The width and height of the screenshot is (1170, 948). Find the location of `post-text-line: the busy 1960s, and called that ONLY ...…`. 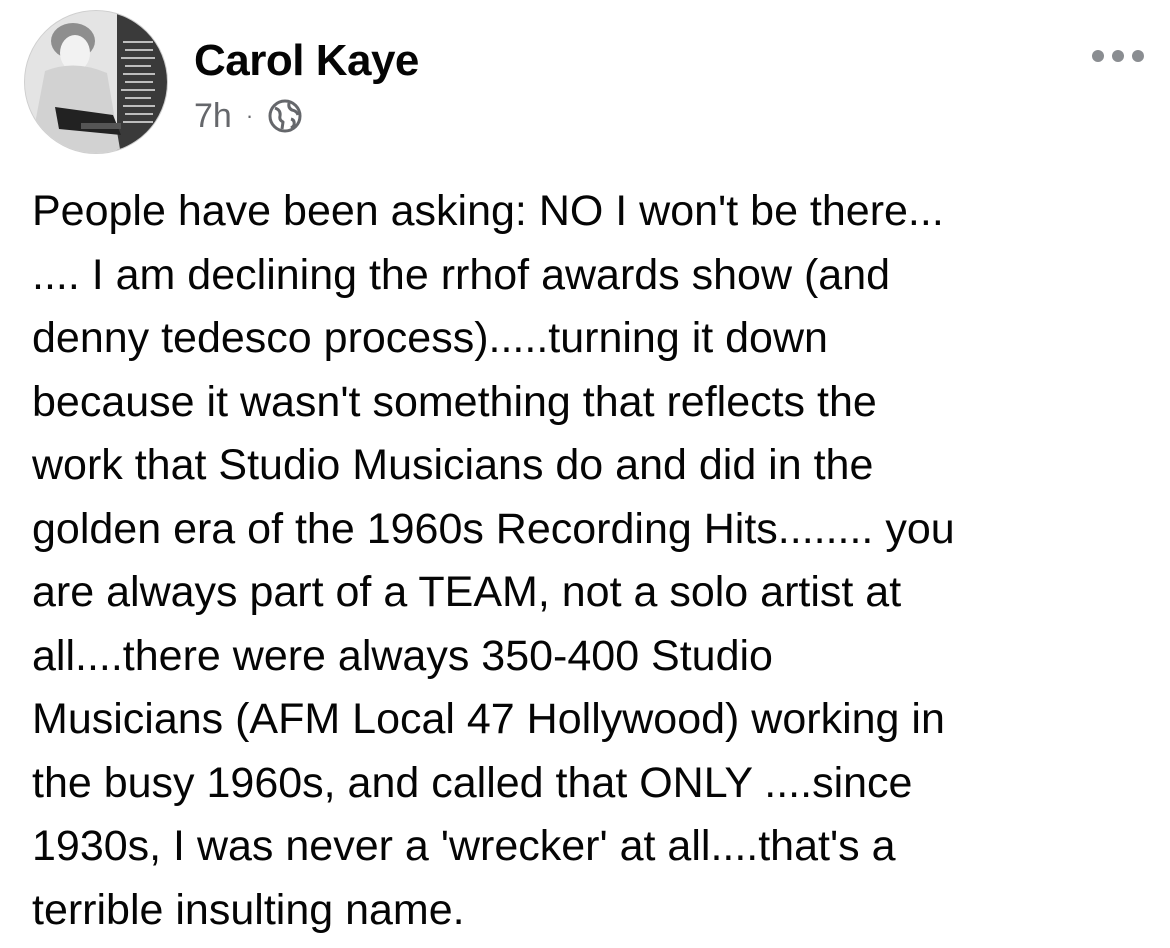

post-text-line: the busy 1960s, and called that ONLY ...… is located at coordinates (472, 782).